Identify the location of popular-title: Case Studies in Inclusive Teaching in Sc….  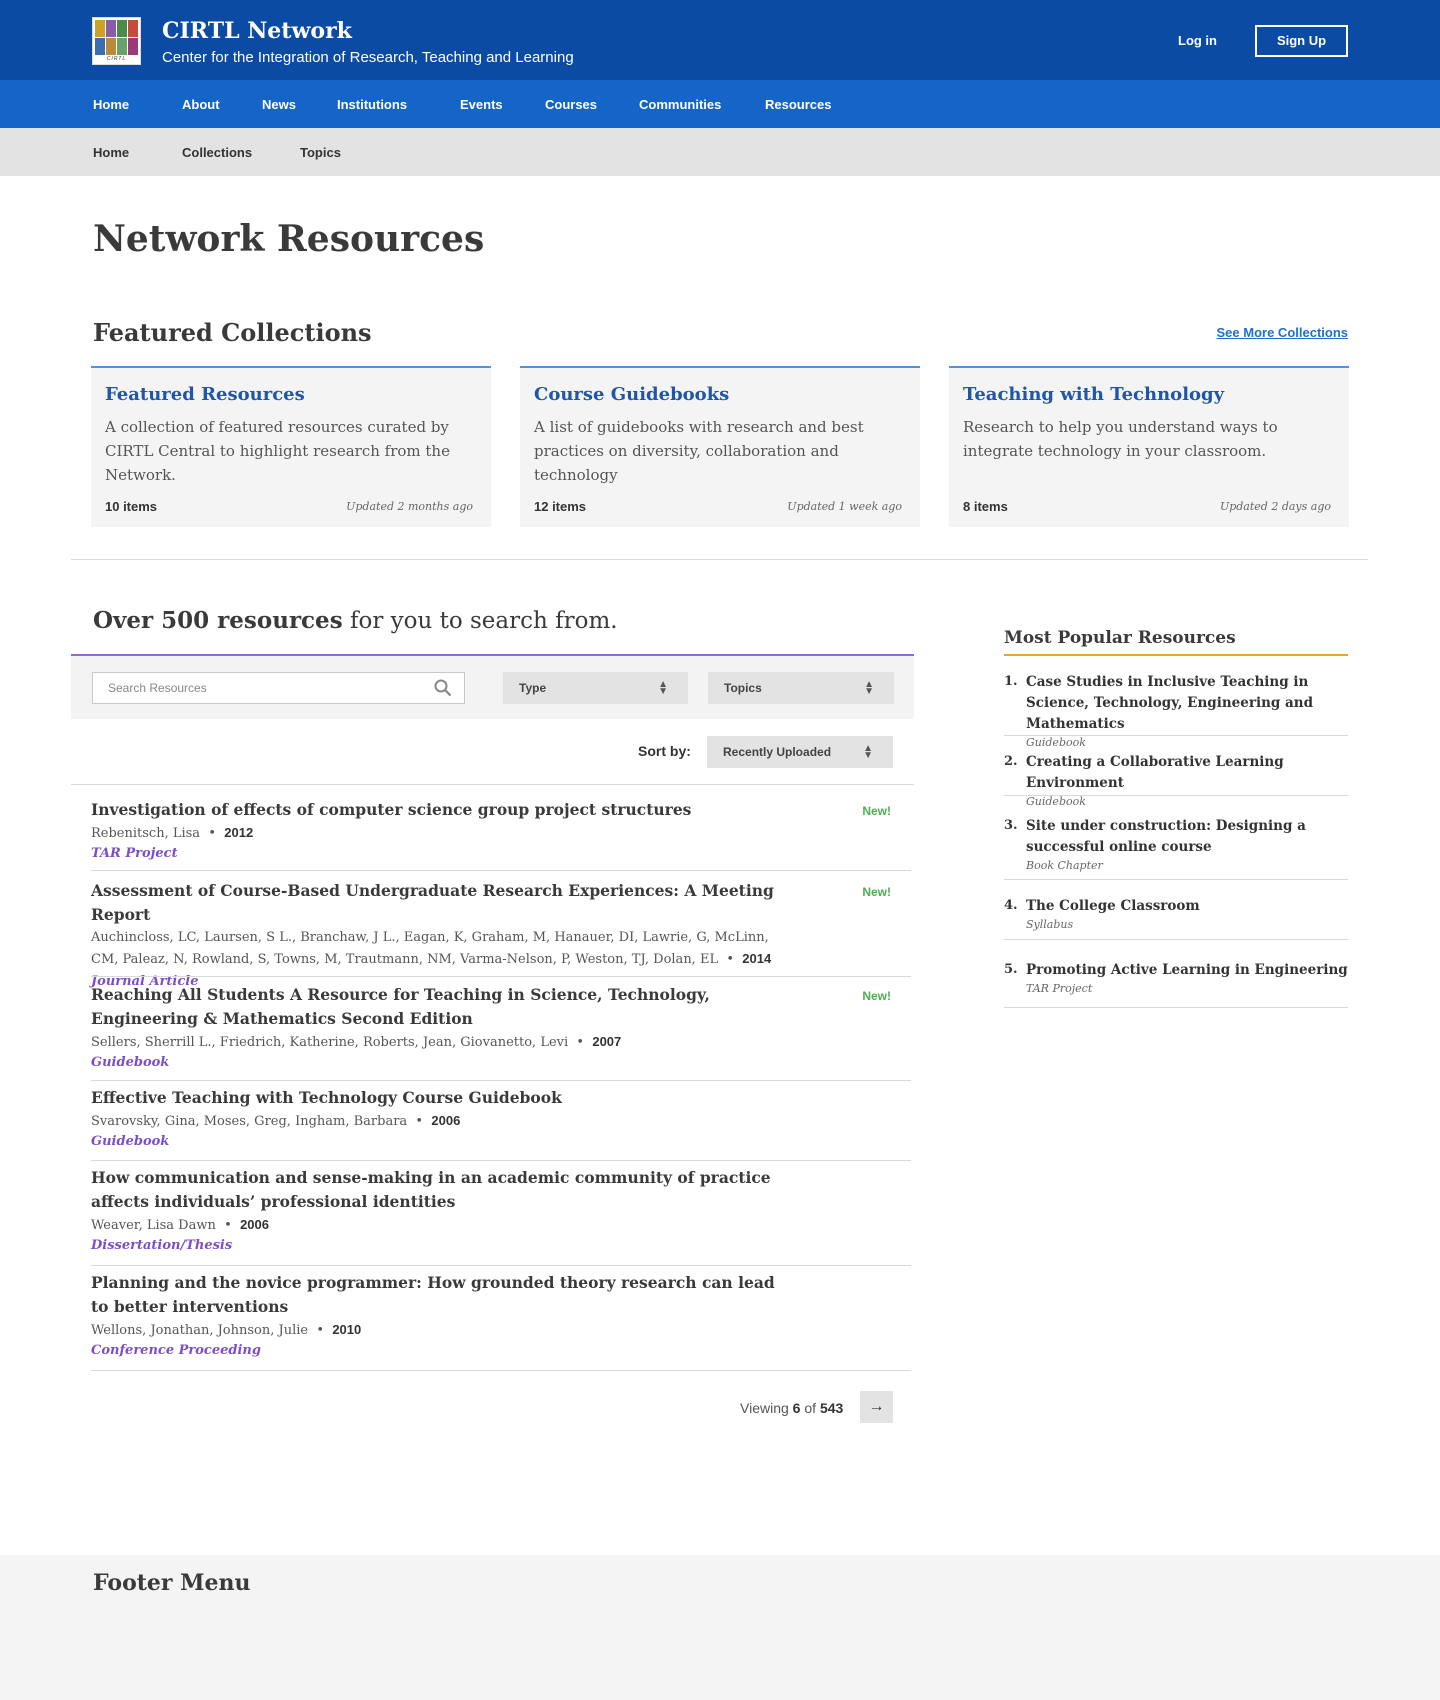
(1187, 703).